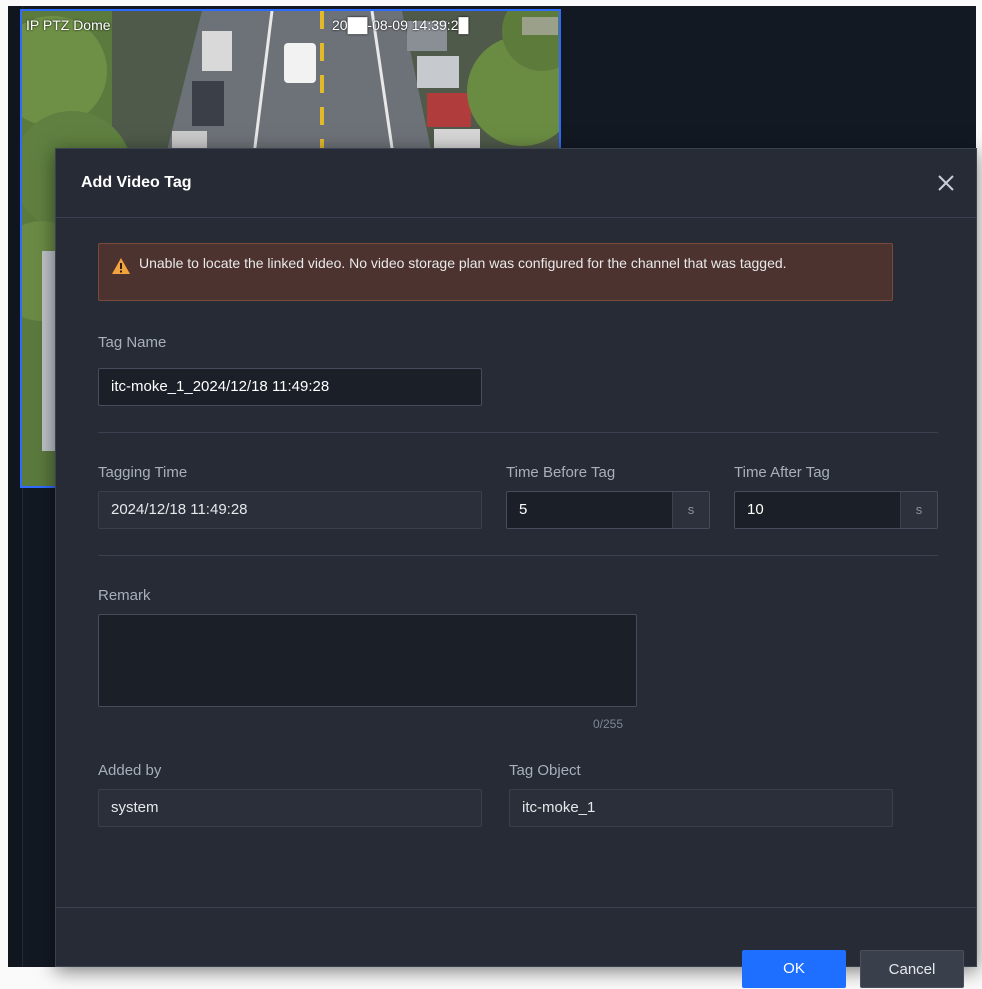 The image size is (982, 989). I want to click on dialog-title: Add Video Tag, so click(136, 182).